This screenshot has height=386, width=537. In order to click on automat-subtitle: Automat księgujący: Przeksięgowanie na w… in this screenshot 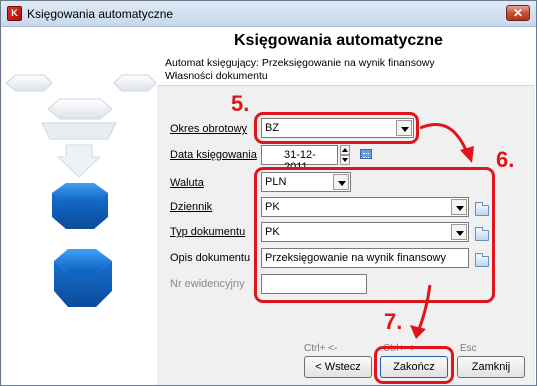, I will do `click(300, 63)`.